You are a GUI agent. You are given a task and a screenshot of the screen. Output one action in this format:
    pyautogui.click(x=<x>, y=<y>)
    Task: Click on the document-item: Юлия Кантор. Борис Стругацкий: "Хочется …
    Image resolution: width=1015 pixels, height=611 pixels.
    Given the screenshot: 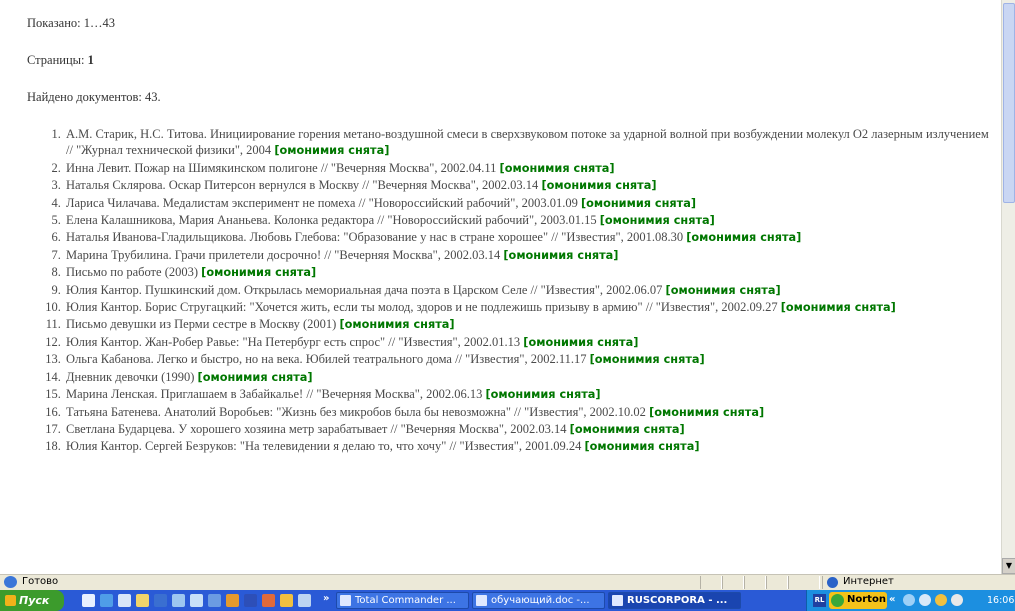 What is the action you would take?
    pyautogui.click(x=530, y=307)
    